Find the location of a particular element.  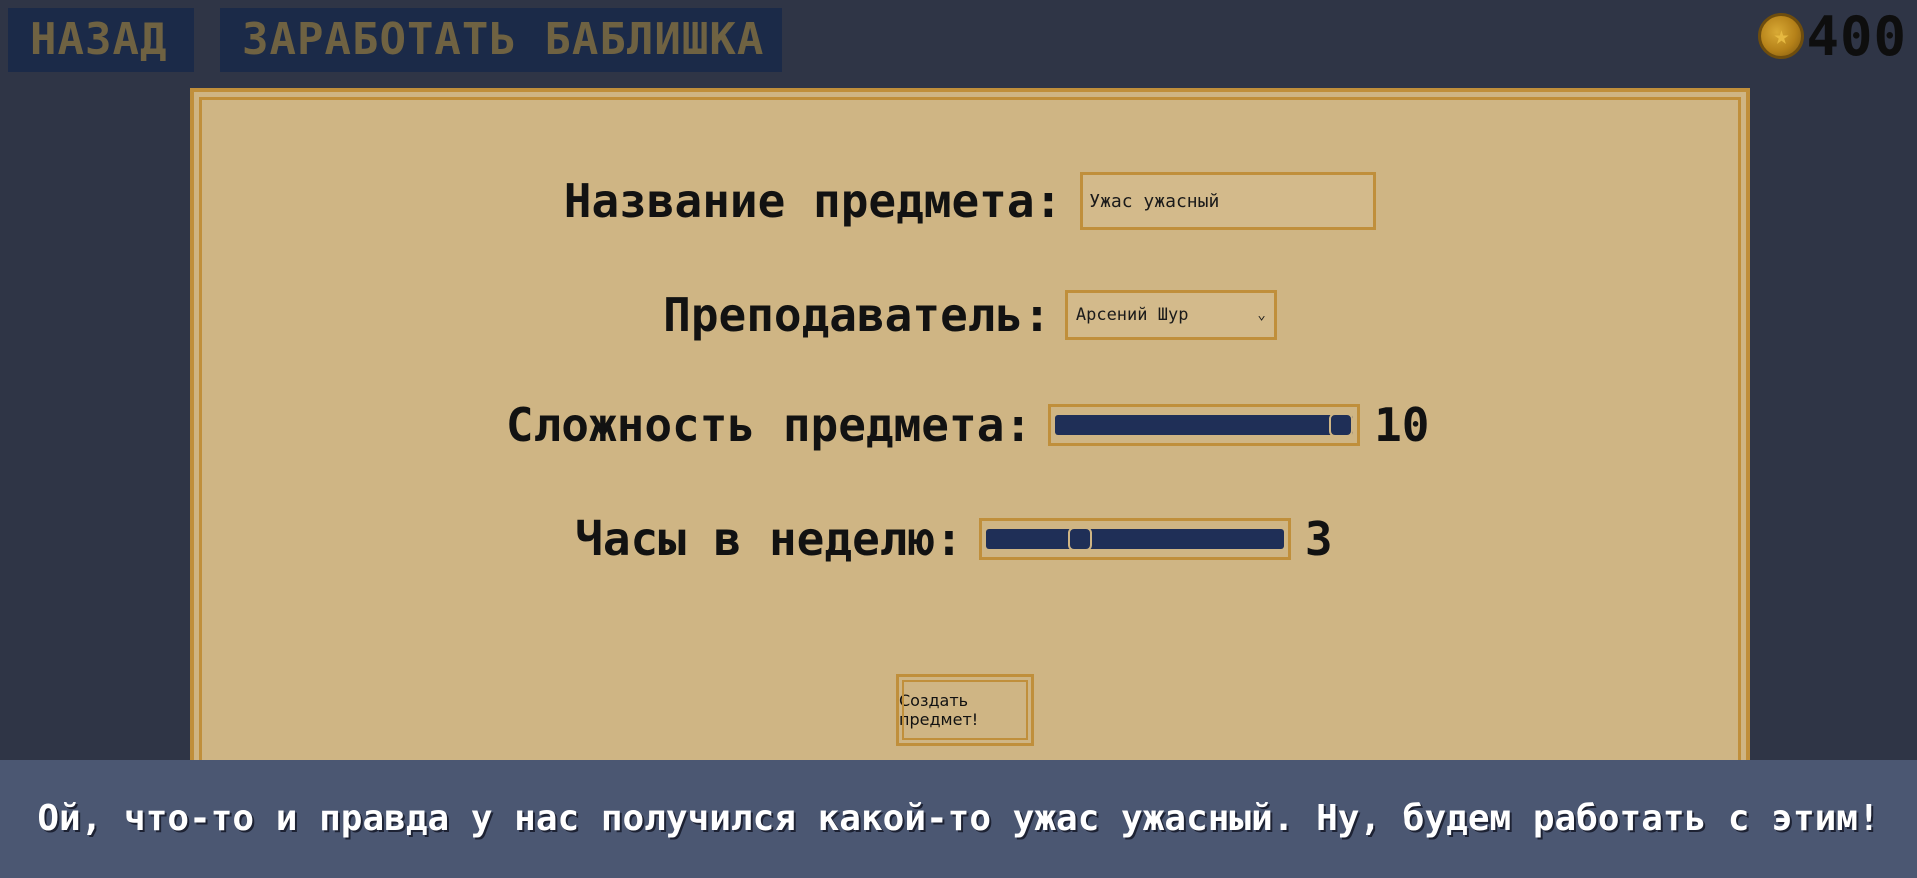

hours-slider is located at coordinates (1134, 539).